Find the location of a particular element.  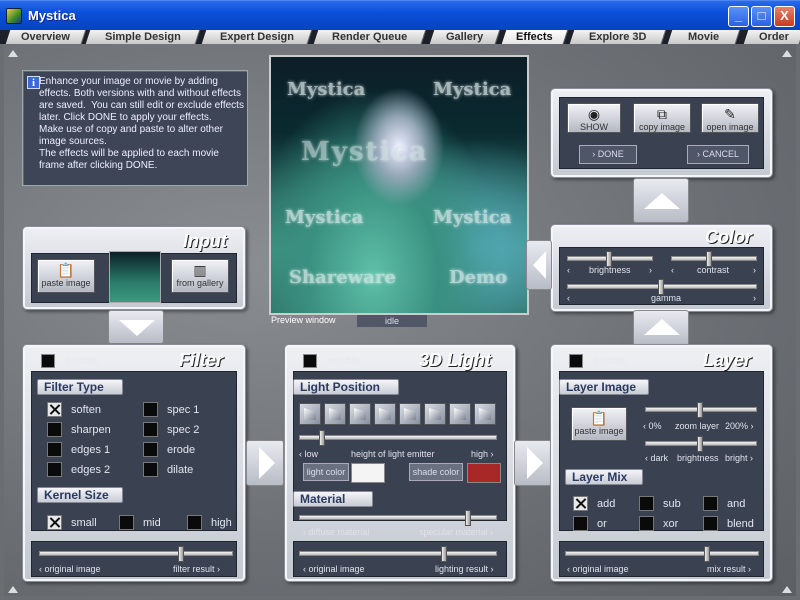

brightness-min-label: ‹ is located at coordinates (568, 270).